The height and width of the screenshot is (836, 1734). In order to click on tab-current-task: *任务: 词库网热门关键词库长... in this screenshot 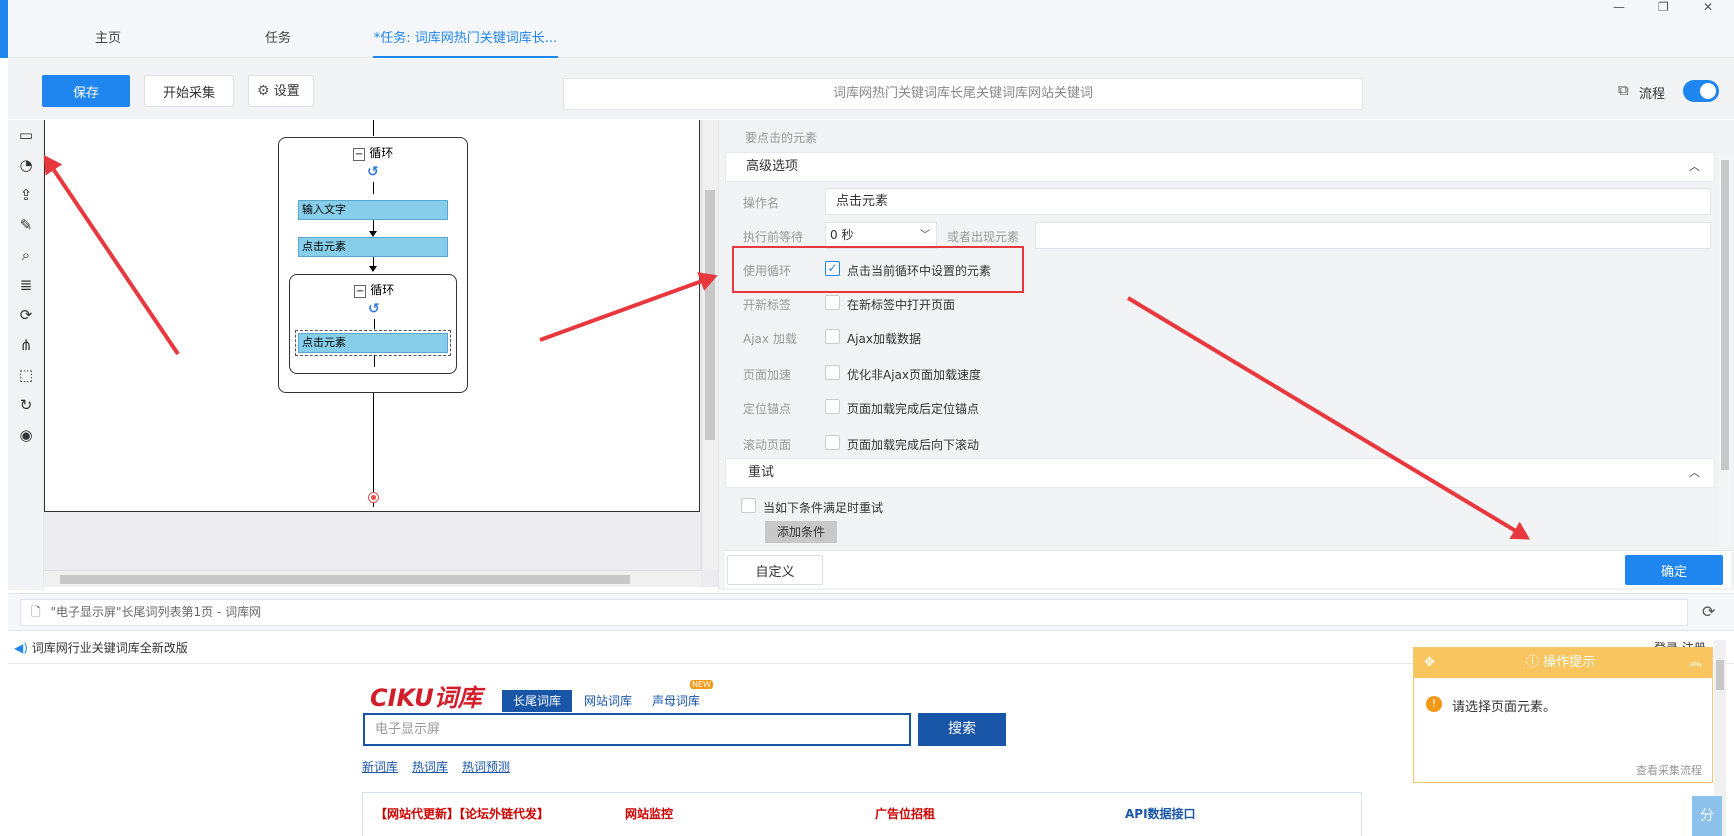, I will do `click(465, 41)`.